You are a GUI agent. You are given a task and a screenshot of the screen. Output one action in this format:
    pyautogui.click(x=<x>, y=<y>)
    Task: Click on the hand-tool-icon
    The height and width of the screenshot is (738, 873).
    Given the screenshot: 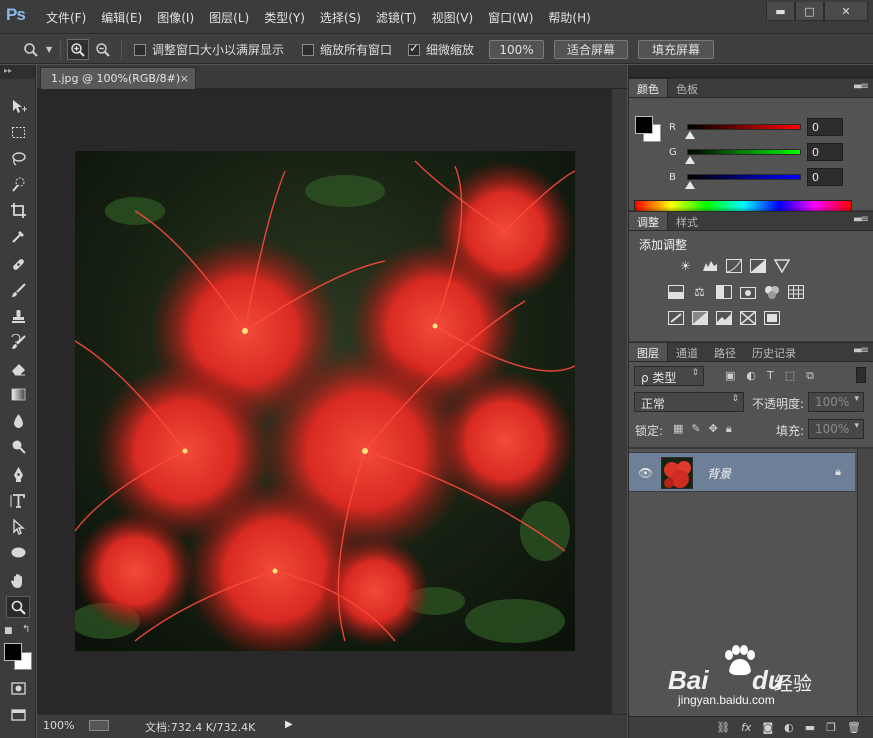 What is the action you would take?
    pyautogui.click(x=18, y=580)
    